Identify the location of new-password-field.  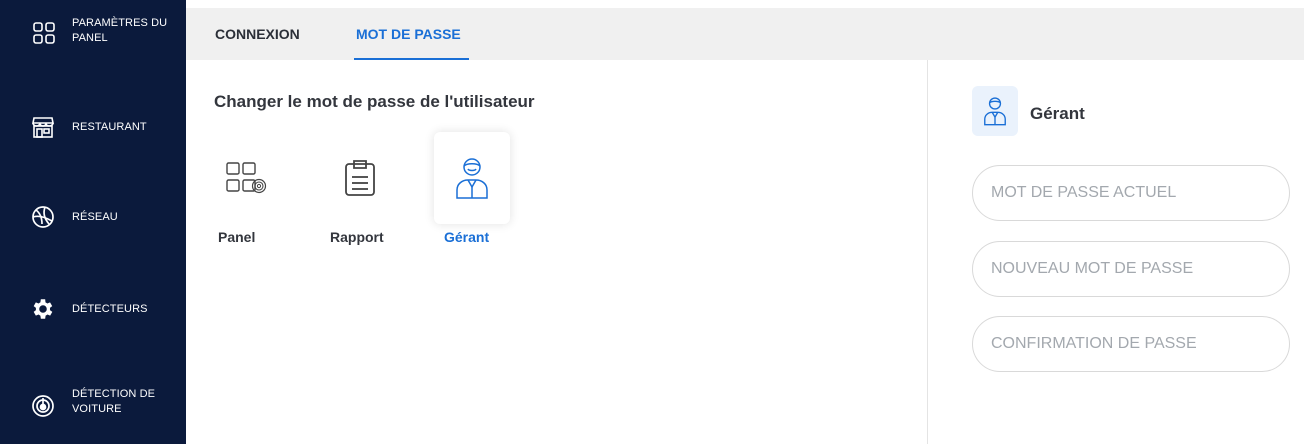
(1131, 269).